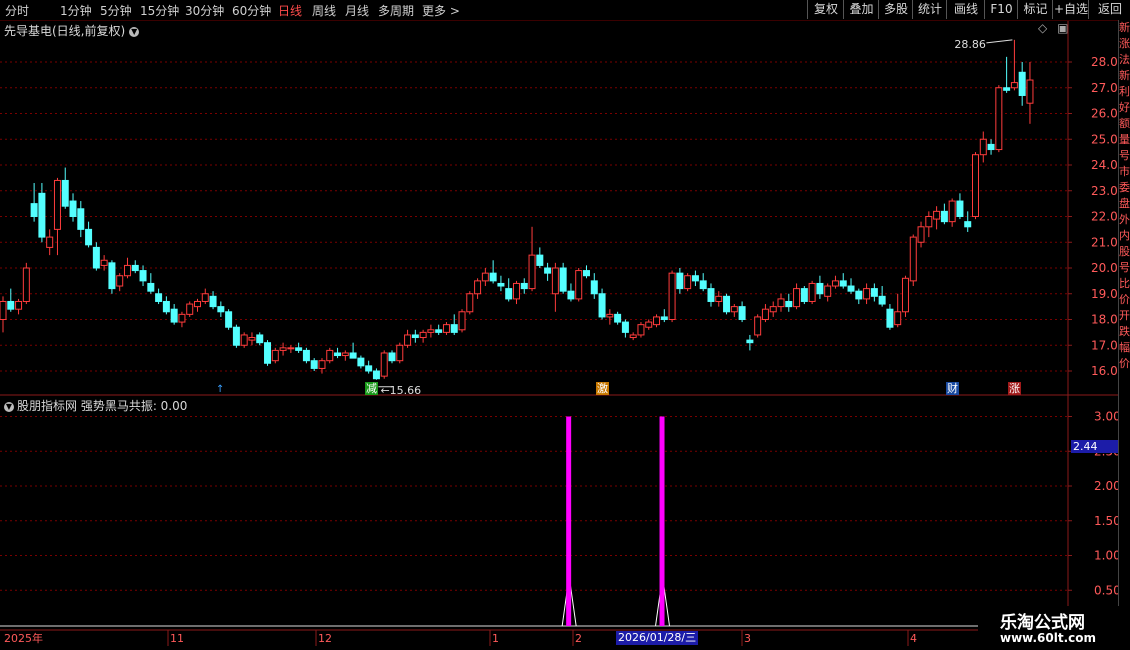 This screenshot has height=650, width=1130. I want to click on x-tick-label: 11, so click(177, 638).